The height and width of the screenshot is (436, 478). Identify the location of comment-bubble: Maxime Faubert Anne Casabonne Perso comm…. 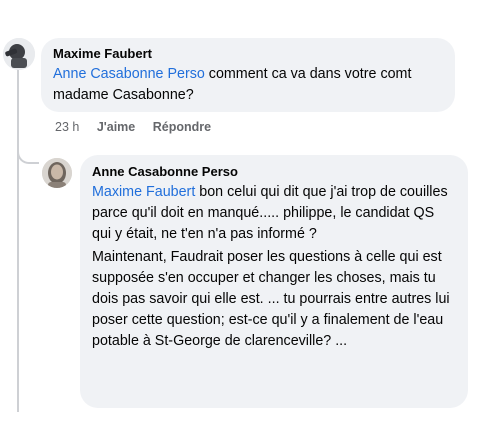
(248, 75).